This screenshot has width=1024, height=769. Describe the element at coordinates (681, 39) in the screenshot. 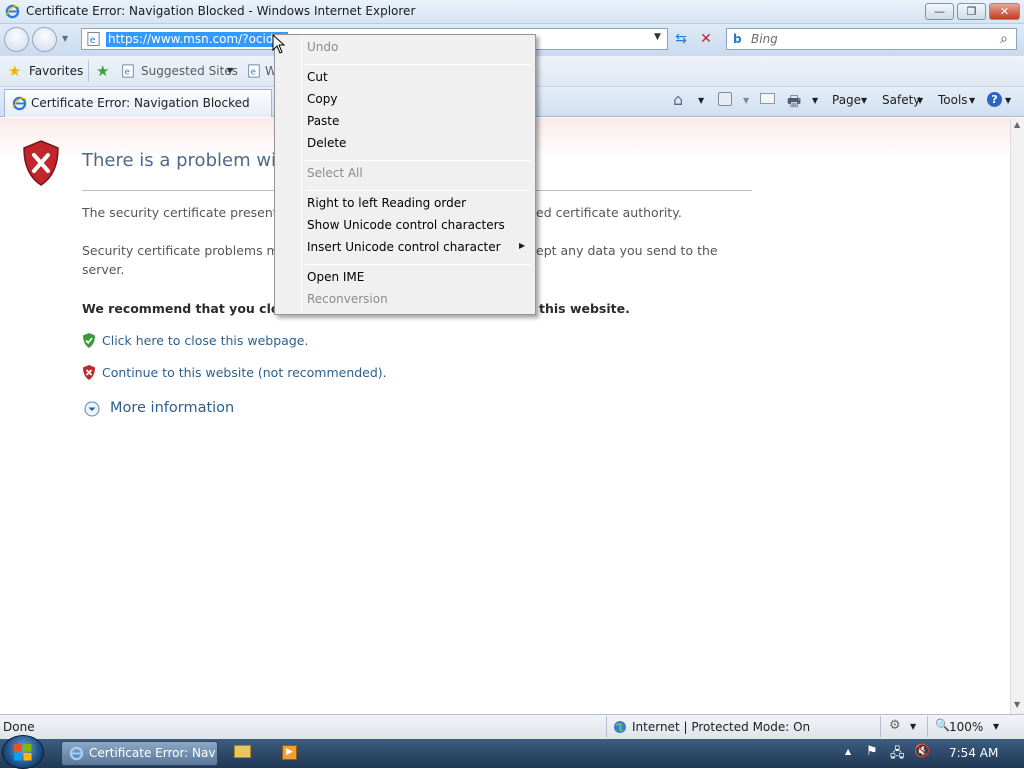

I see `refresh-icon: ⇆` at that location.